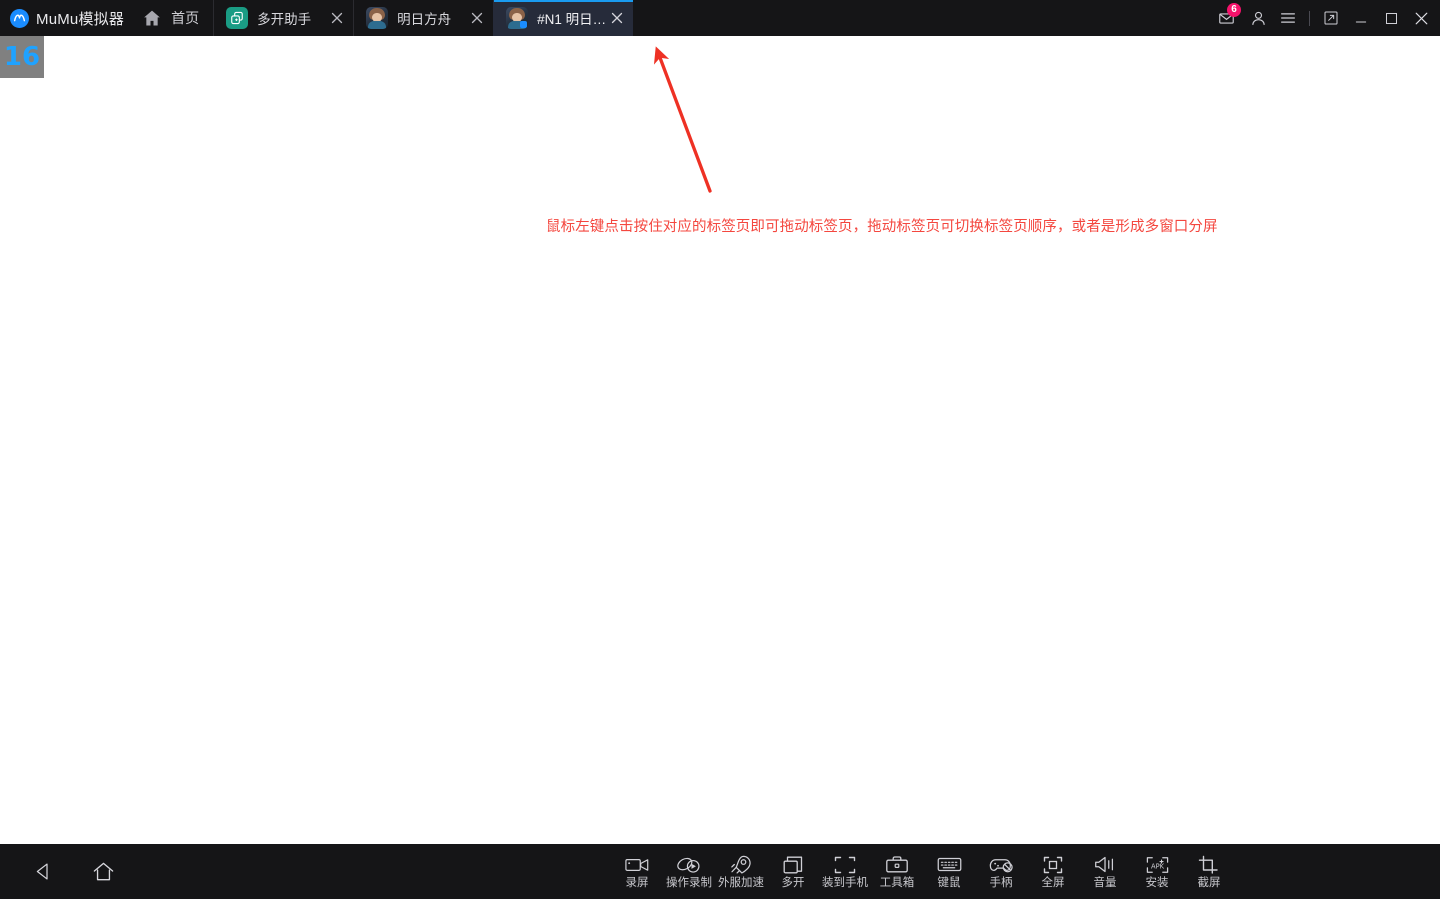 This screenshot has width=1440, height=899. Describe the element at coordinates (80, 19) in the screenshot. I see `brand-name: MuMu模拟器` at that location.